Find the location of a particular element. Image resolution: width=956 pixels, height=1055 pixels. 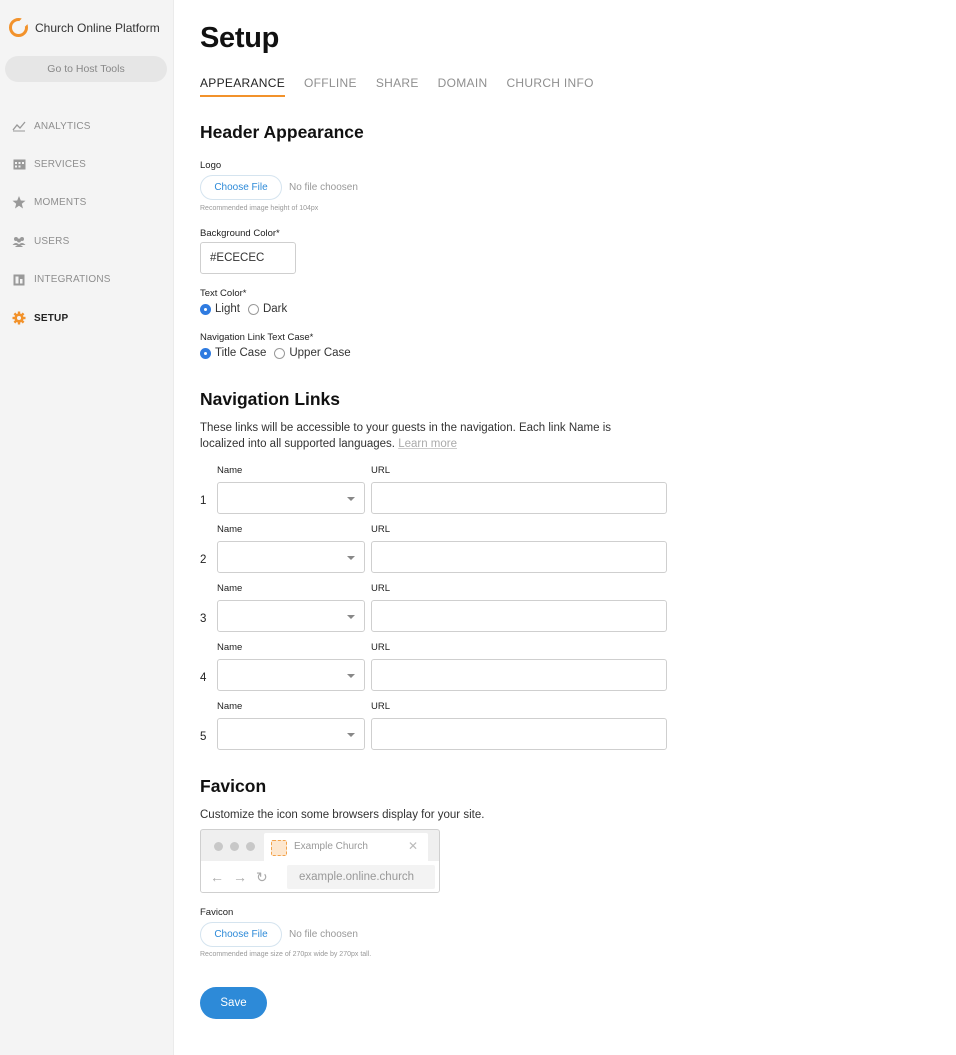

radio-label: Light is located at coordinates (227, 309).